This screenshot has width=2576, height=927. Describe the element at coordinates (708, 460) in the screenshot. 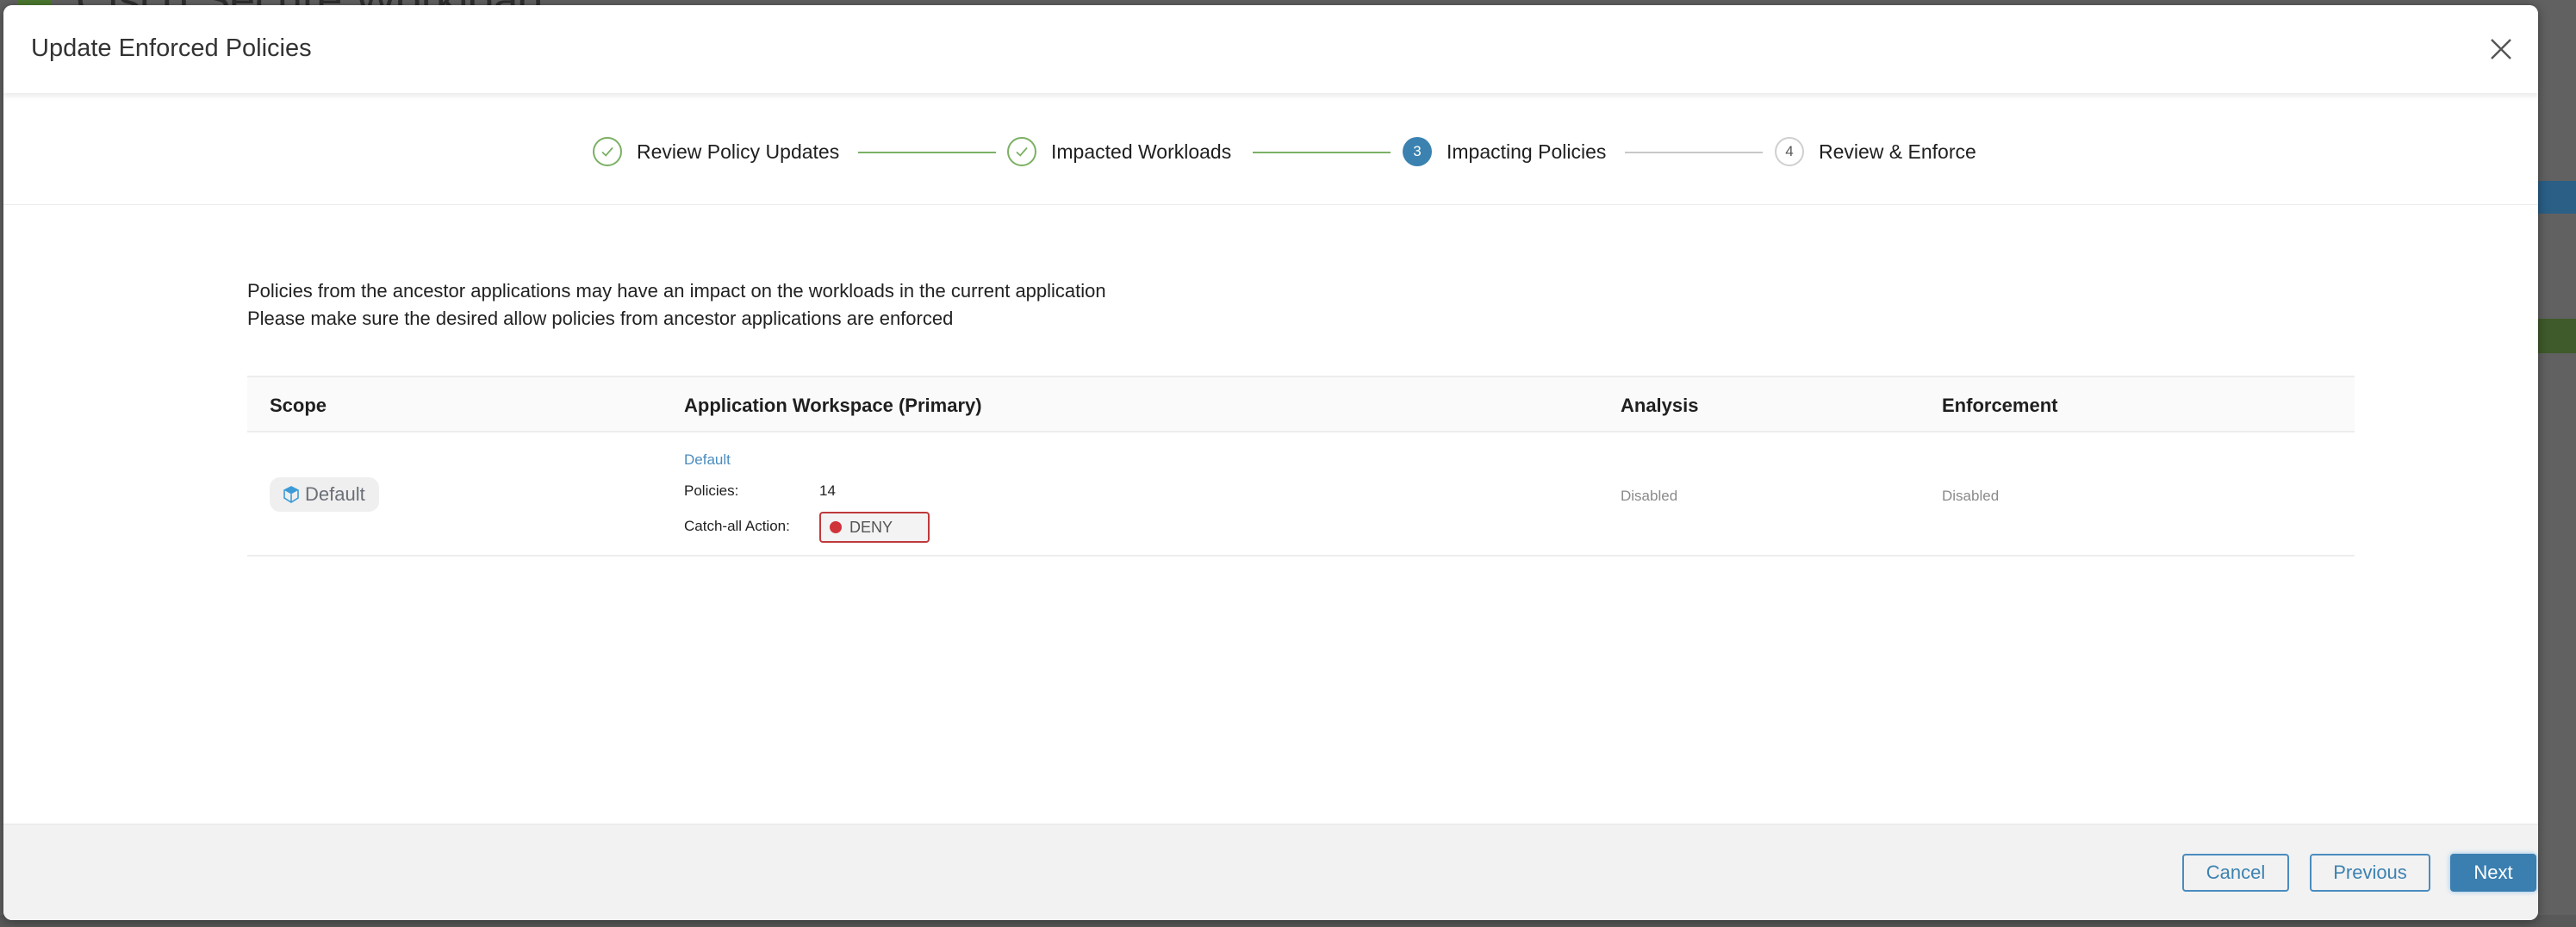

I see `workspace-link: Default` at that location.